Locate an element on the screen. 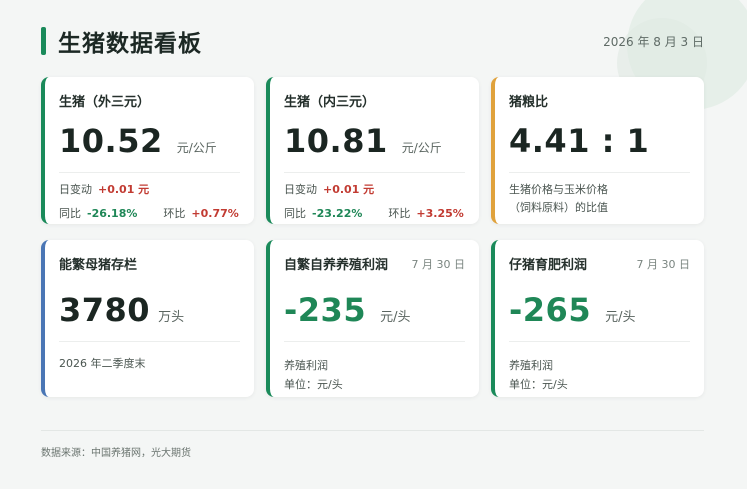 This screenshot has width=747, height=489. card-sows-inventory: 能繁母猪存栏 3780 万头 2026 年二季度末 is located at coordinates (147, 318).